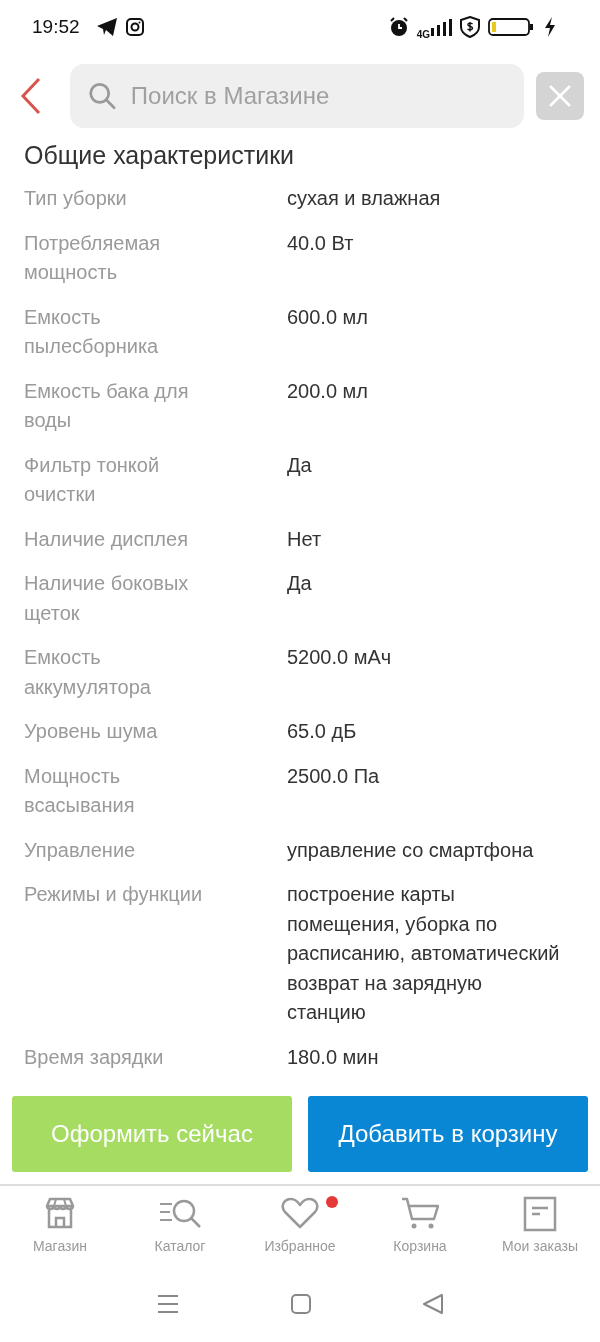 The image size is (600, 1342). I want to click on spec-value: 65.0 дБ, so click(322, 731).